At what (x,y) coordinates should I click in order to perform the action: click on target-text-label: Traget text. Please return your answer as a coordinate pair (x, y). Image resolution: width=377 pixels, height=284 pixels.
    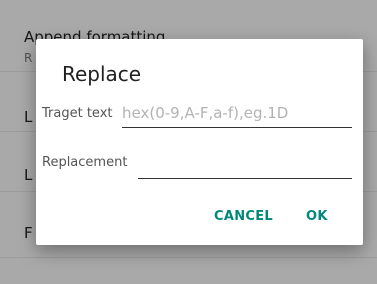
    Looking at the image, I should click on (77, 113).